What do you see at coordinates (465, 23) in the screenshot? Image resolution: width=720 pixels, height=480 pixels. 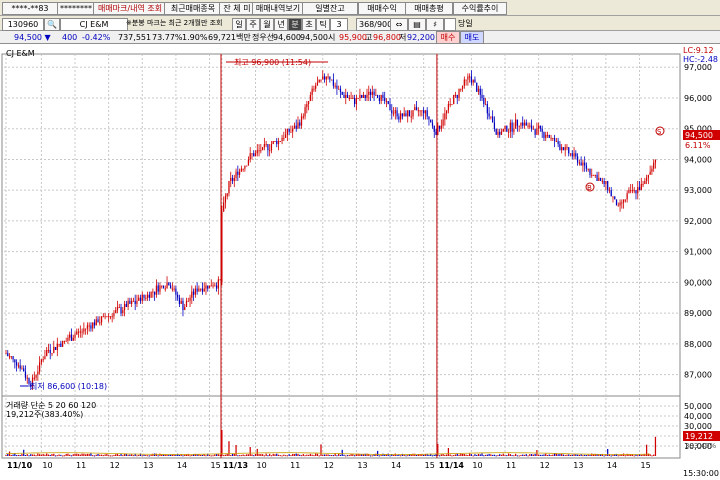 I see `same-day-label: 당일` at bounding box center [465, 23].